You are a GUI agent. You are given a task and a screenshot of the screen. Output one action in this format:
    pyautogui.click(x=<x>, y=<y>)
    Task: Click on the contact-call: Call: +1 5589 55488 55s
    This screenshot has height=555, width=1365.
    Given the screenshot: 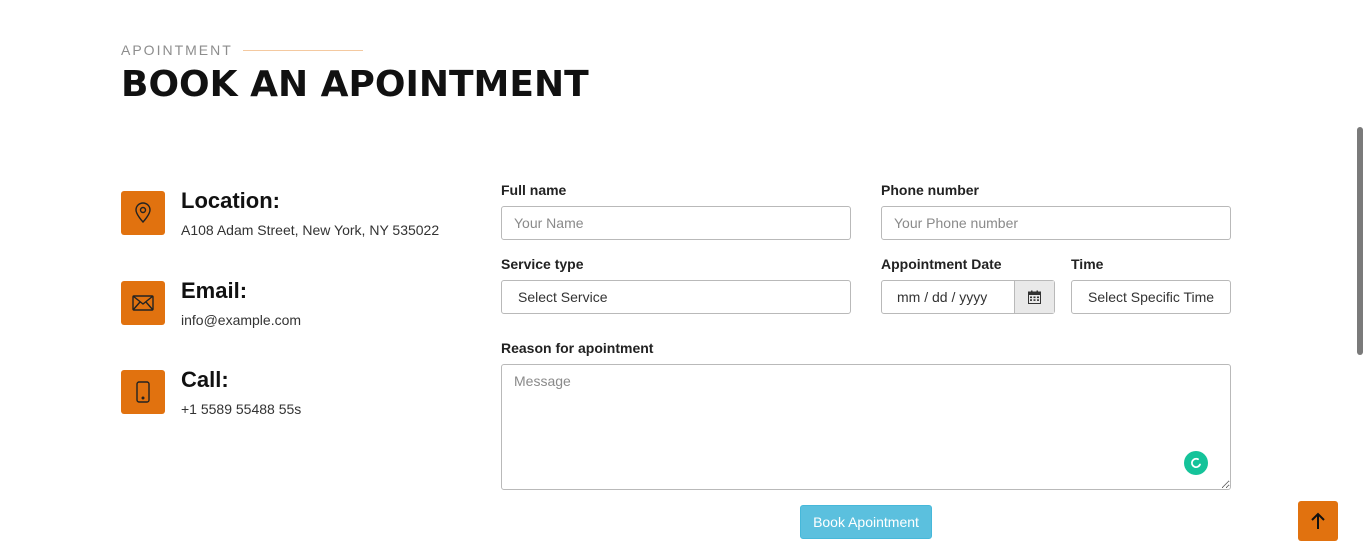 What is the action you would take?
    pyautogui.click(x=211, y=392)
    